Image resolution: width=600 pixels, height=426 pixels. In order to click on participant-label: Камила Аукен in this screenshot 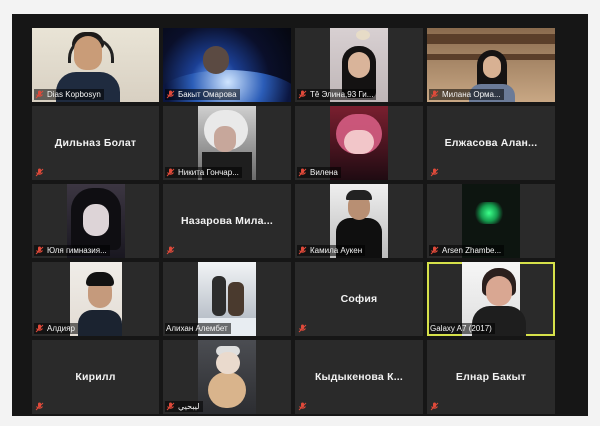, I will do `click(331, 250)`.